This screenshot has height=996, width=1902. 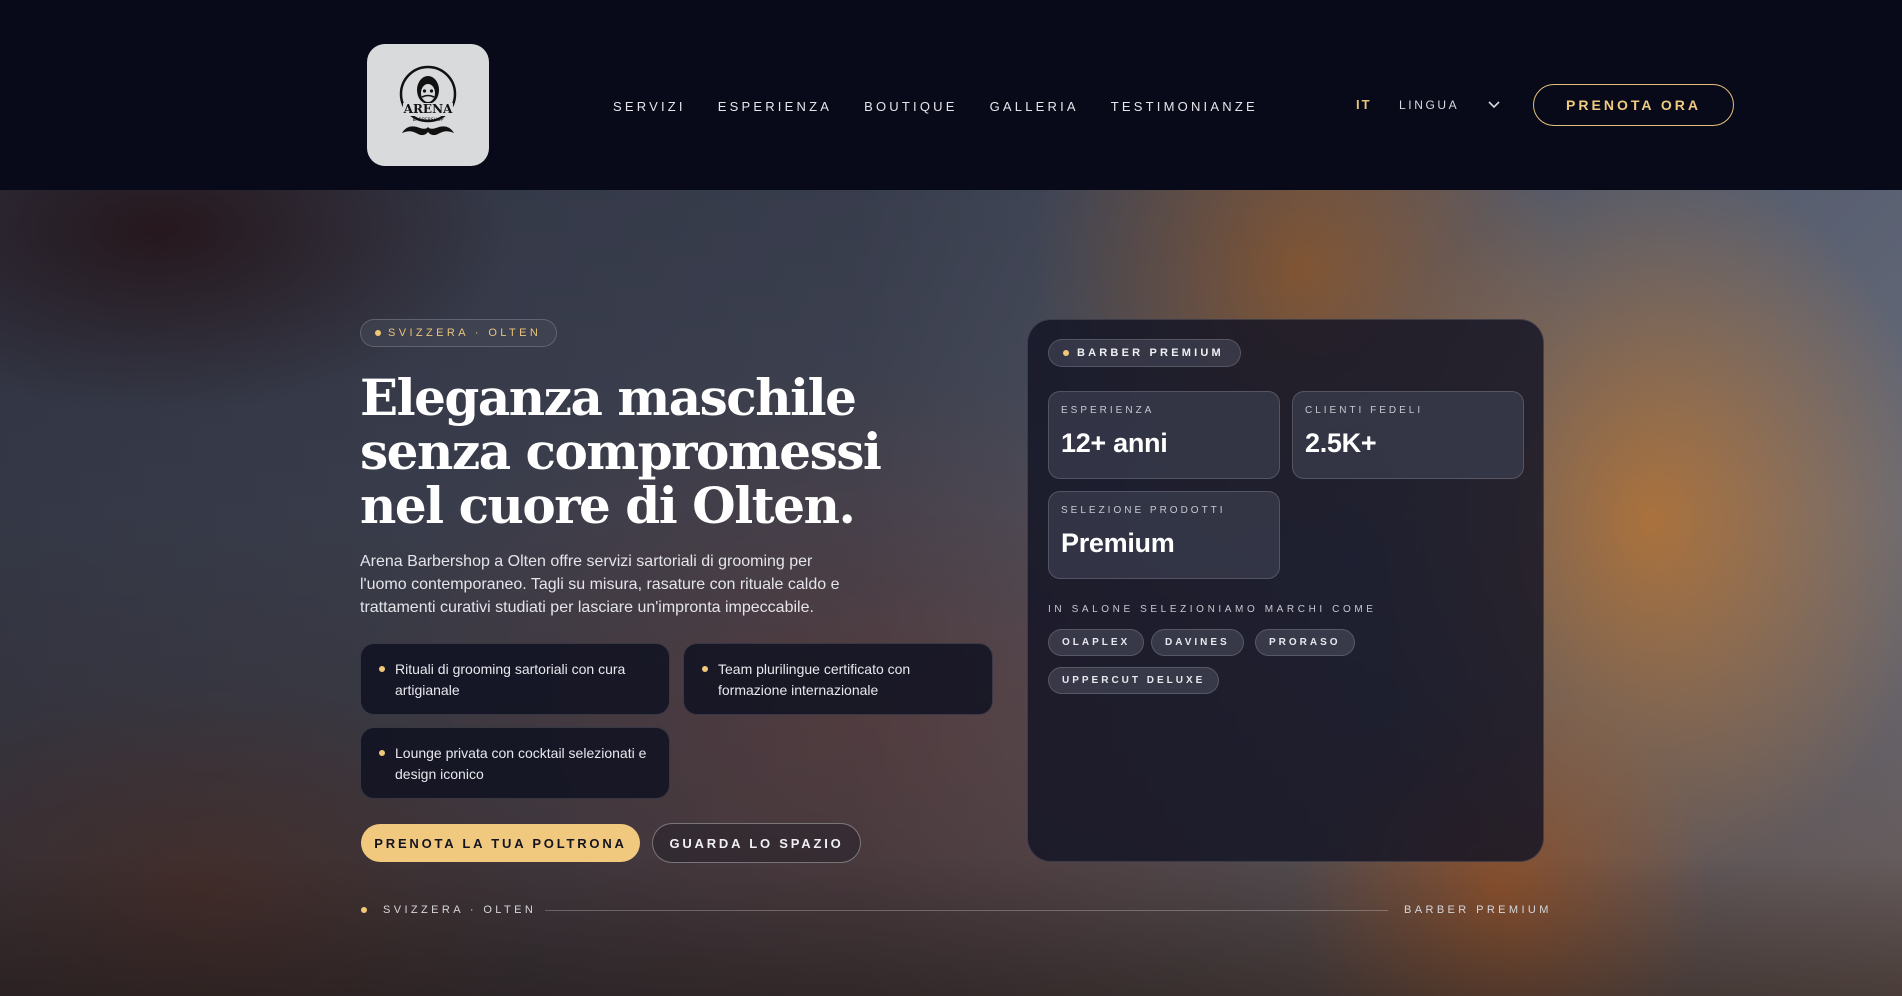 I want to click on hero-footer-location: SVIZZERA · OLTEN, so click(x=448, y=910).